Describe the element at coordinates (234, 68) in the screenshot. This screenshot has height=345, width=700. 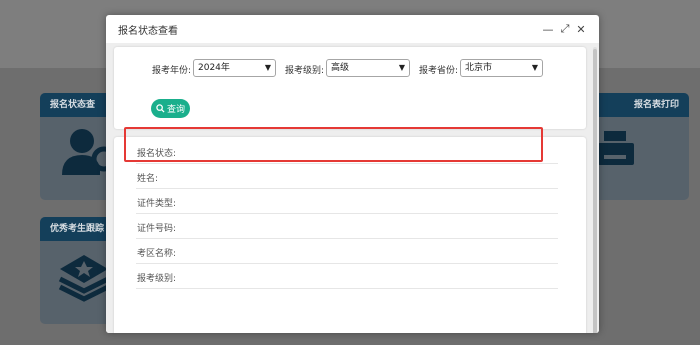
I see `year-select: 2024年 ▼` at that location.